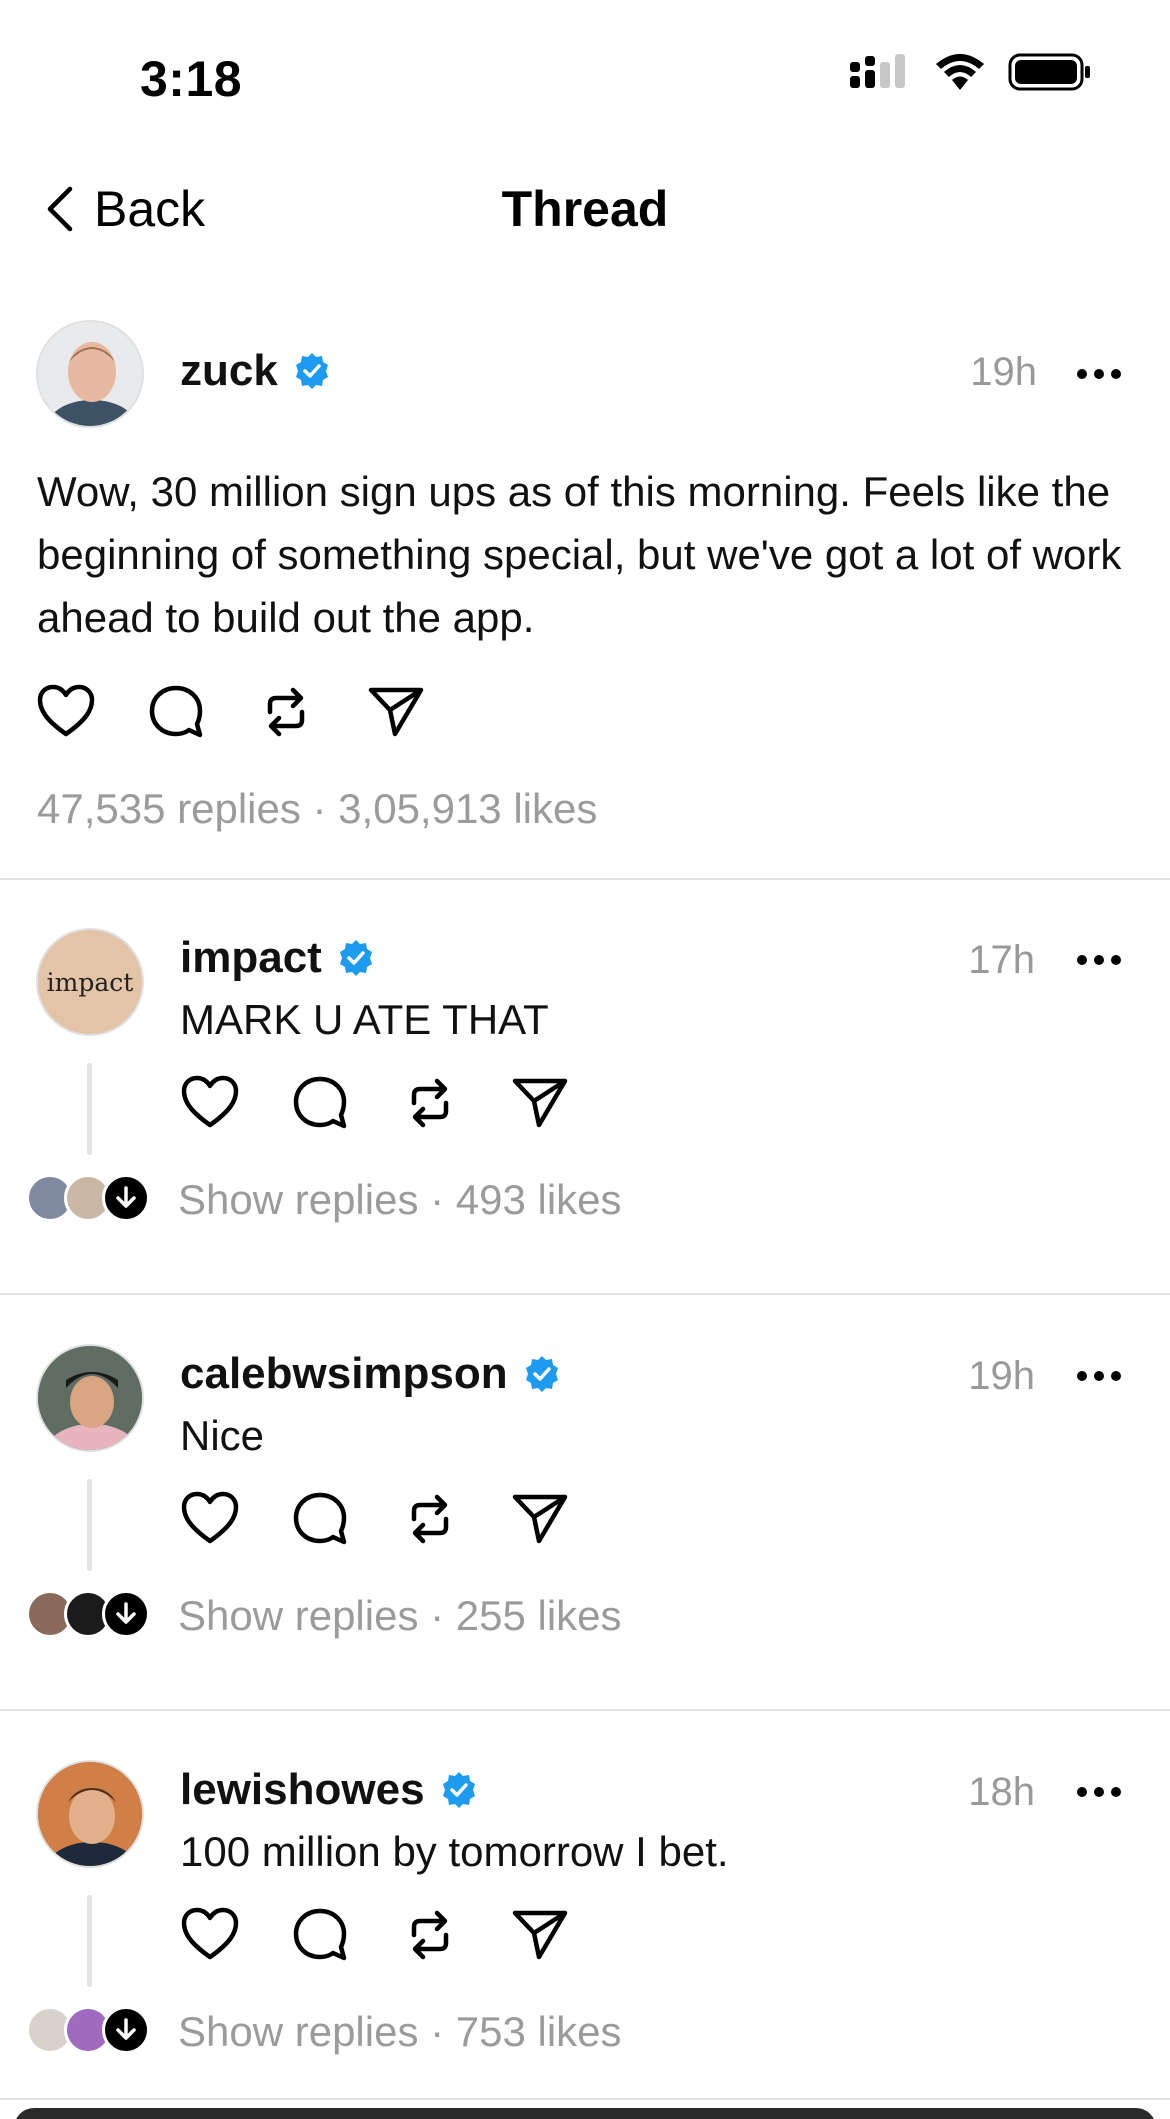 The width and height of the screenshot is (1170, 2119). I want to click on show-replies-link: Show replies · 753 likes, so click(400, 2032).